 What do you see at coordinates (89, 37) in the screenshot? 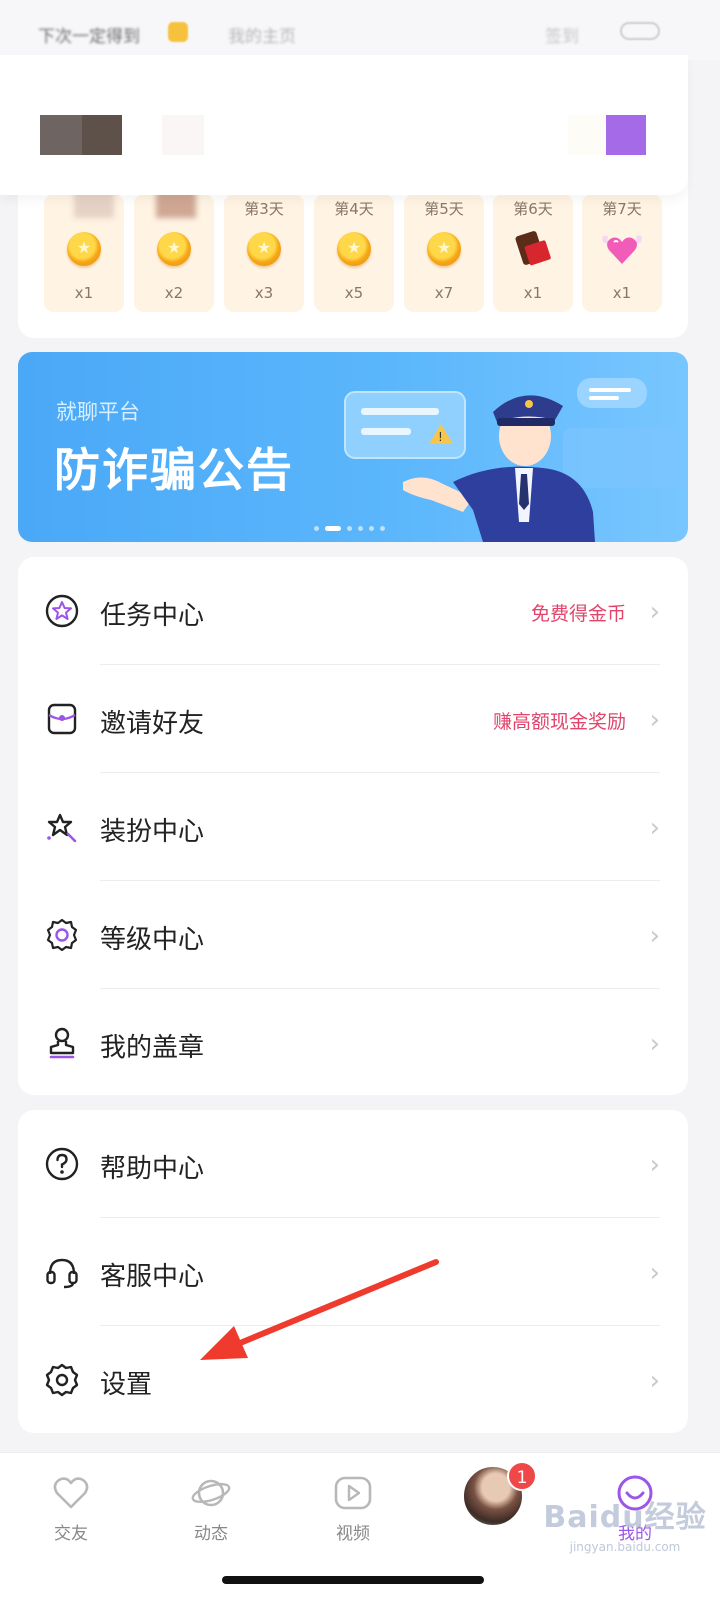
I see `profile-nickname: 下次一定得到` at bounding box center [89, 37].